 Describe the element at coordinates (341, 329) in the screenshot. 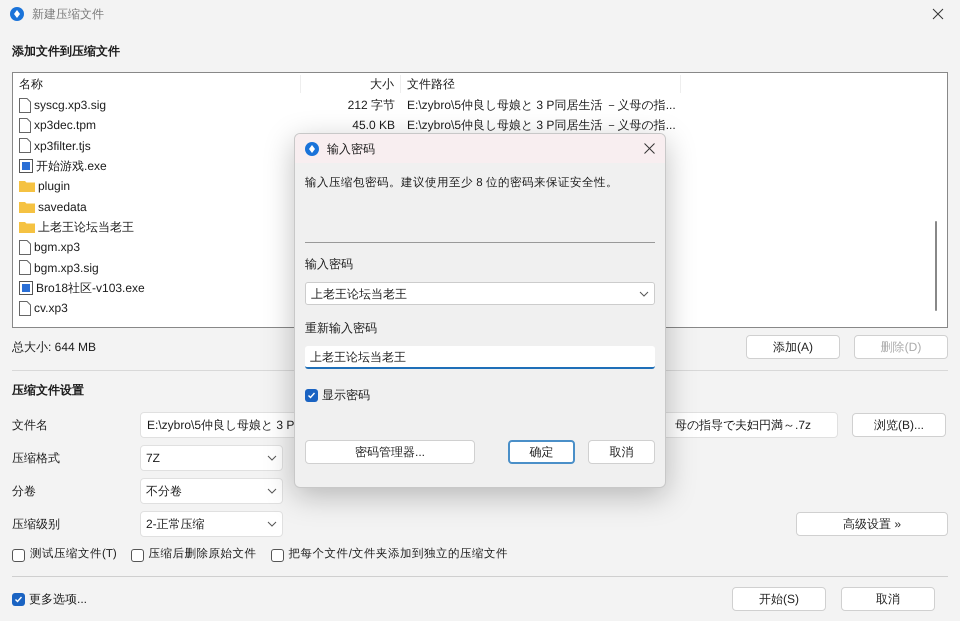

I see `field-label: 重新输入密码` at that location.